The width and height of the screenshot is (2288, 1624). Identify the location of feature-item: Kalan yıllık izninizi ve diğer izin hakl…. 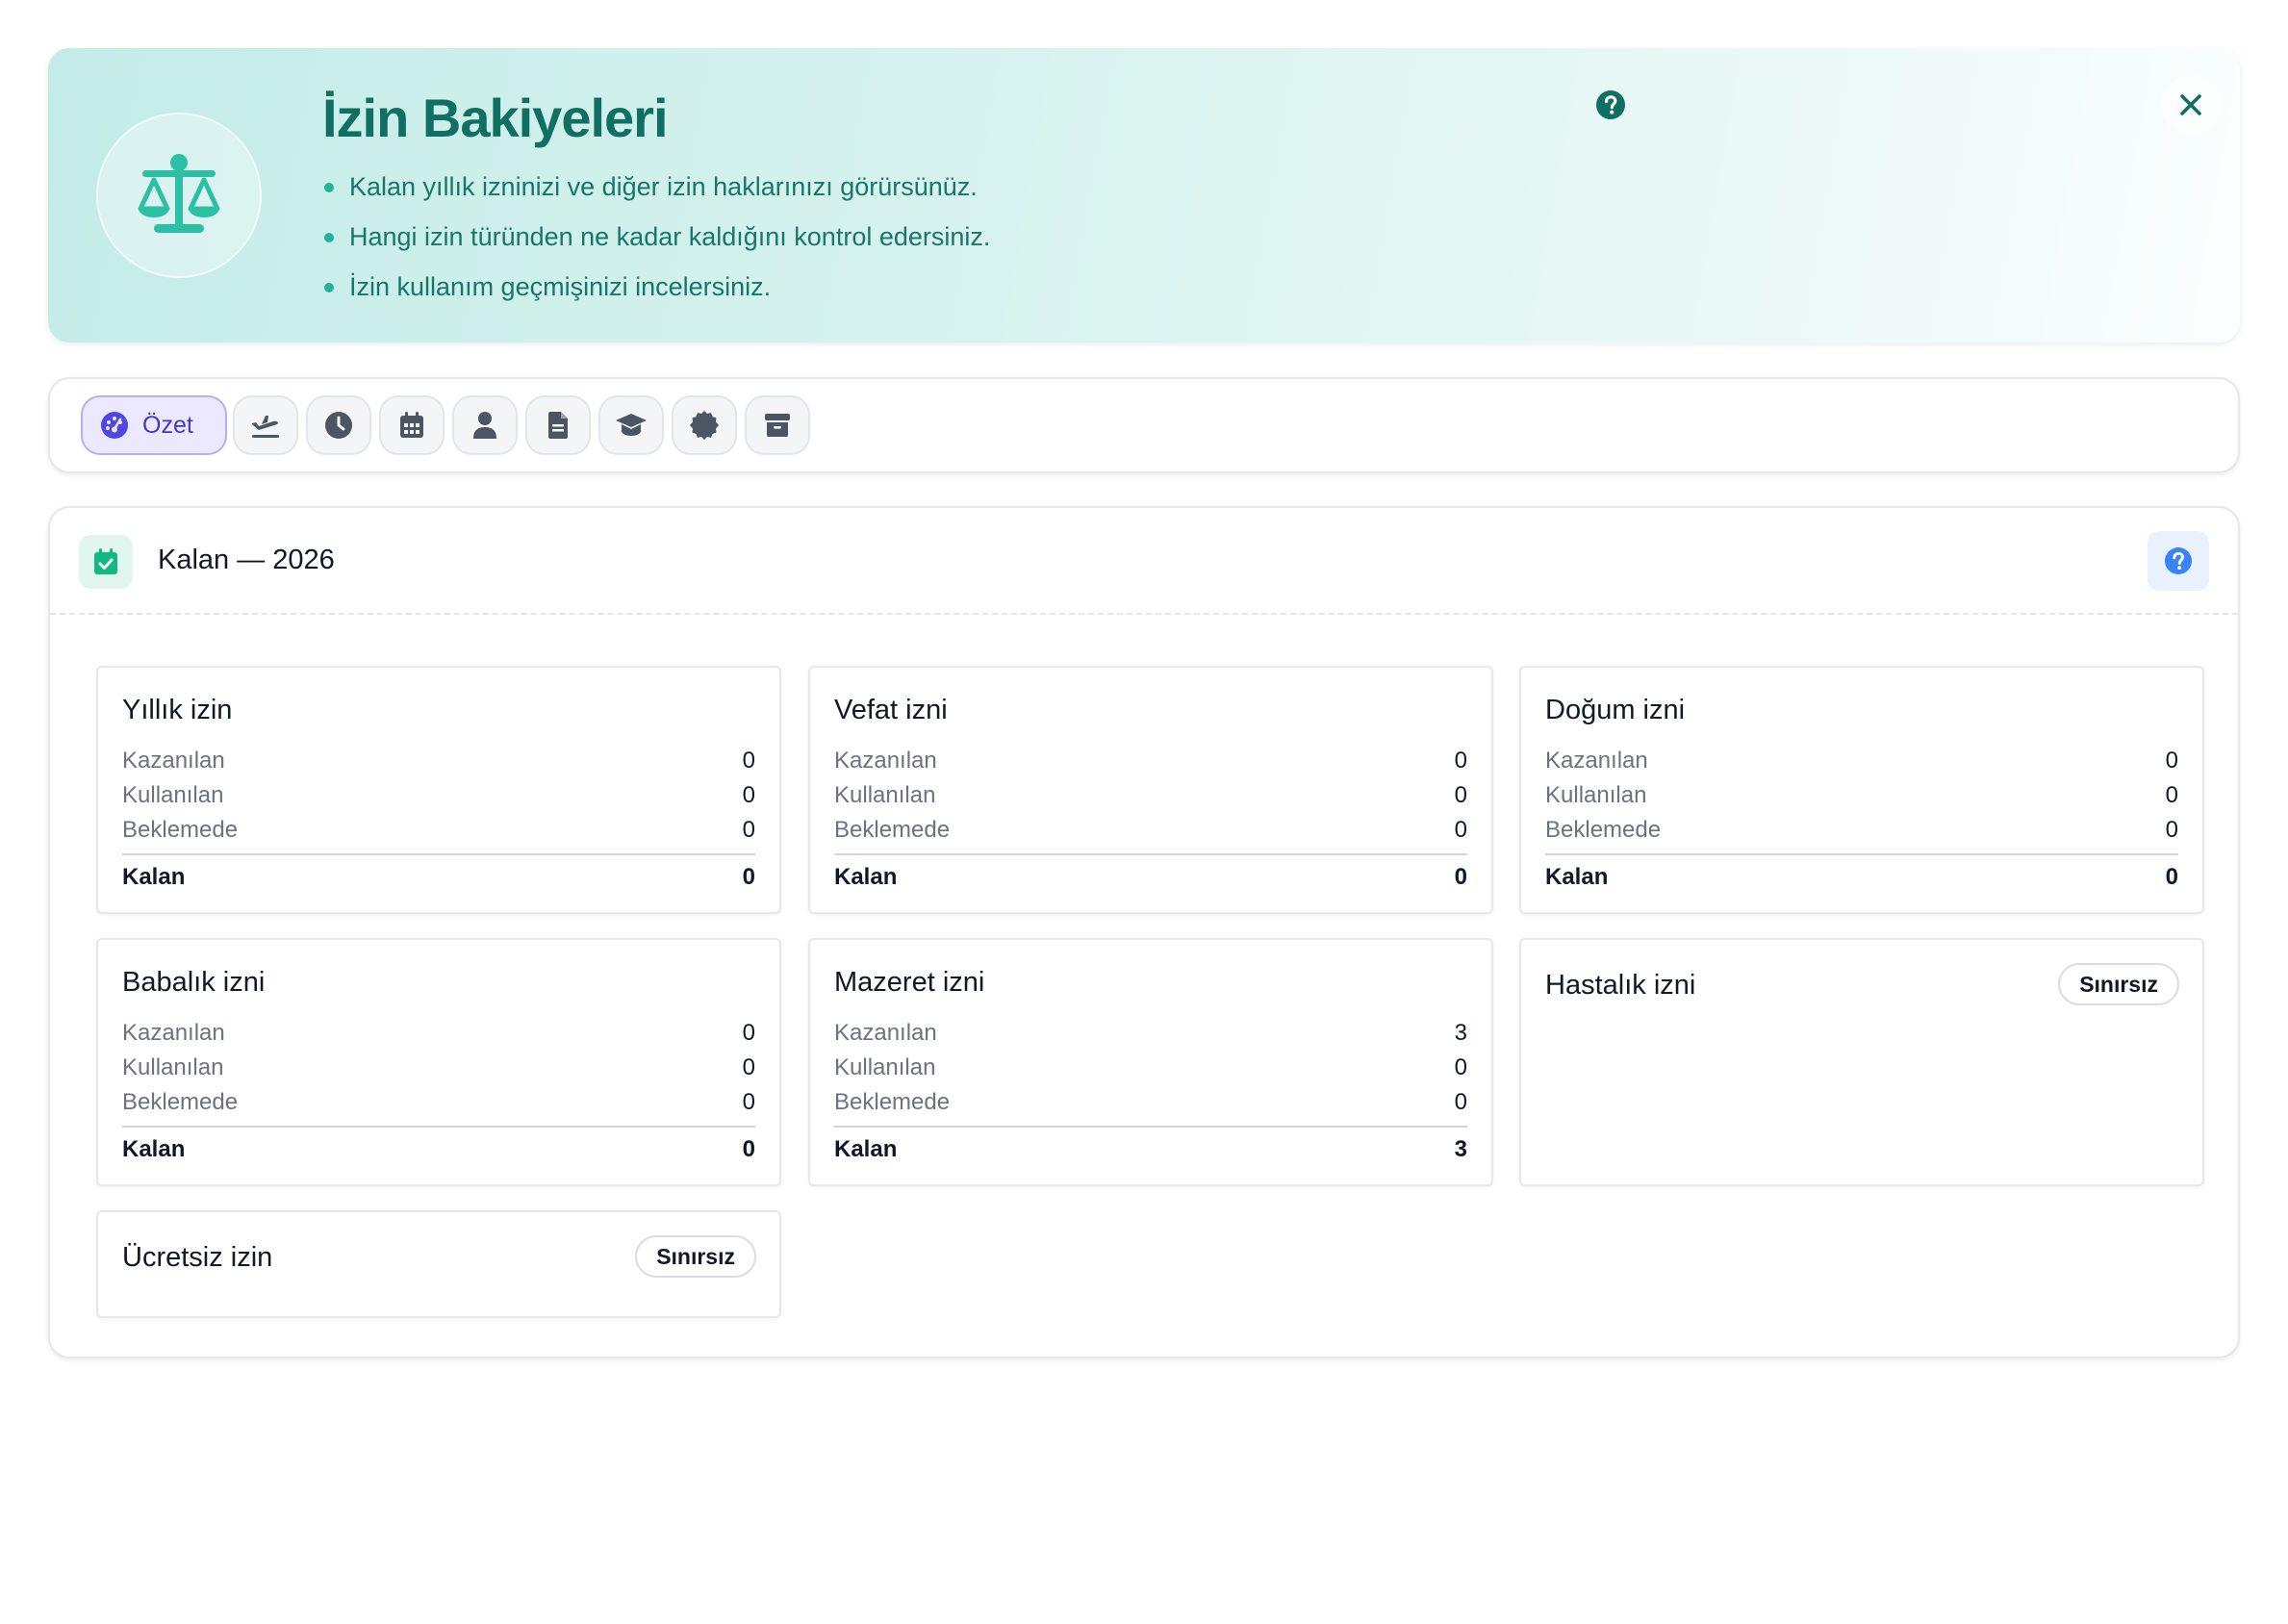
(656, 187).